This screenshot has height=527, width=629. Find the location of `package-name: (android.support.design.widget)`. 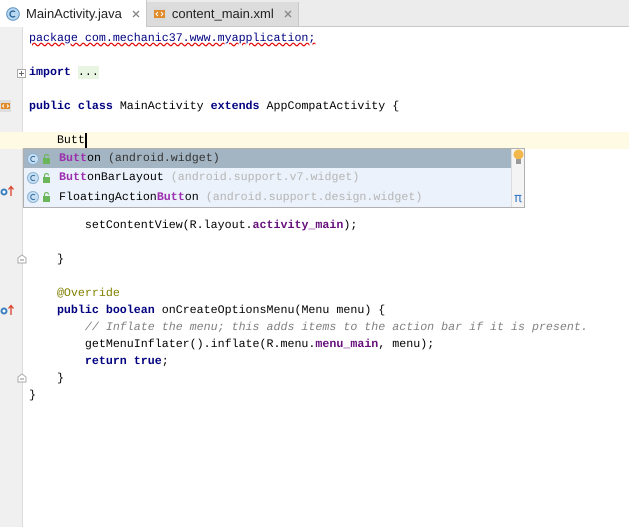

package-name: (android.support.design.widget) is located at coordinates (314, 198).